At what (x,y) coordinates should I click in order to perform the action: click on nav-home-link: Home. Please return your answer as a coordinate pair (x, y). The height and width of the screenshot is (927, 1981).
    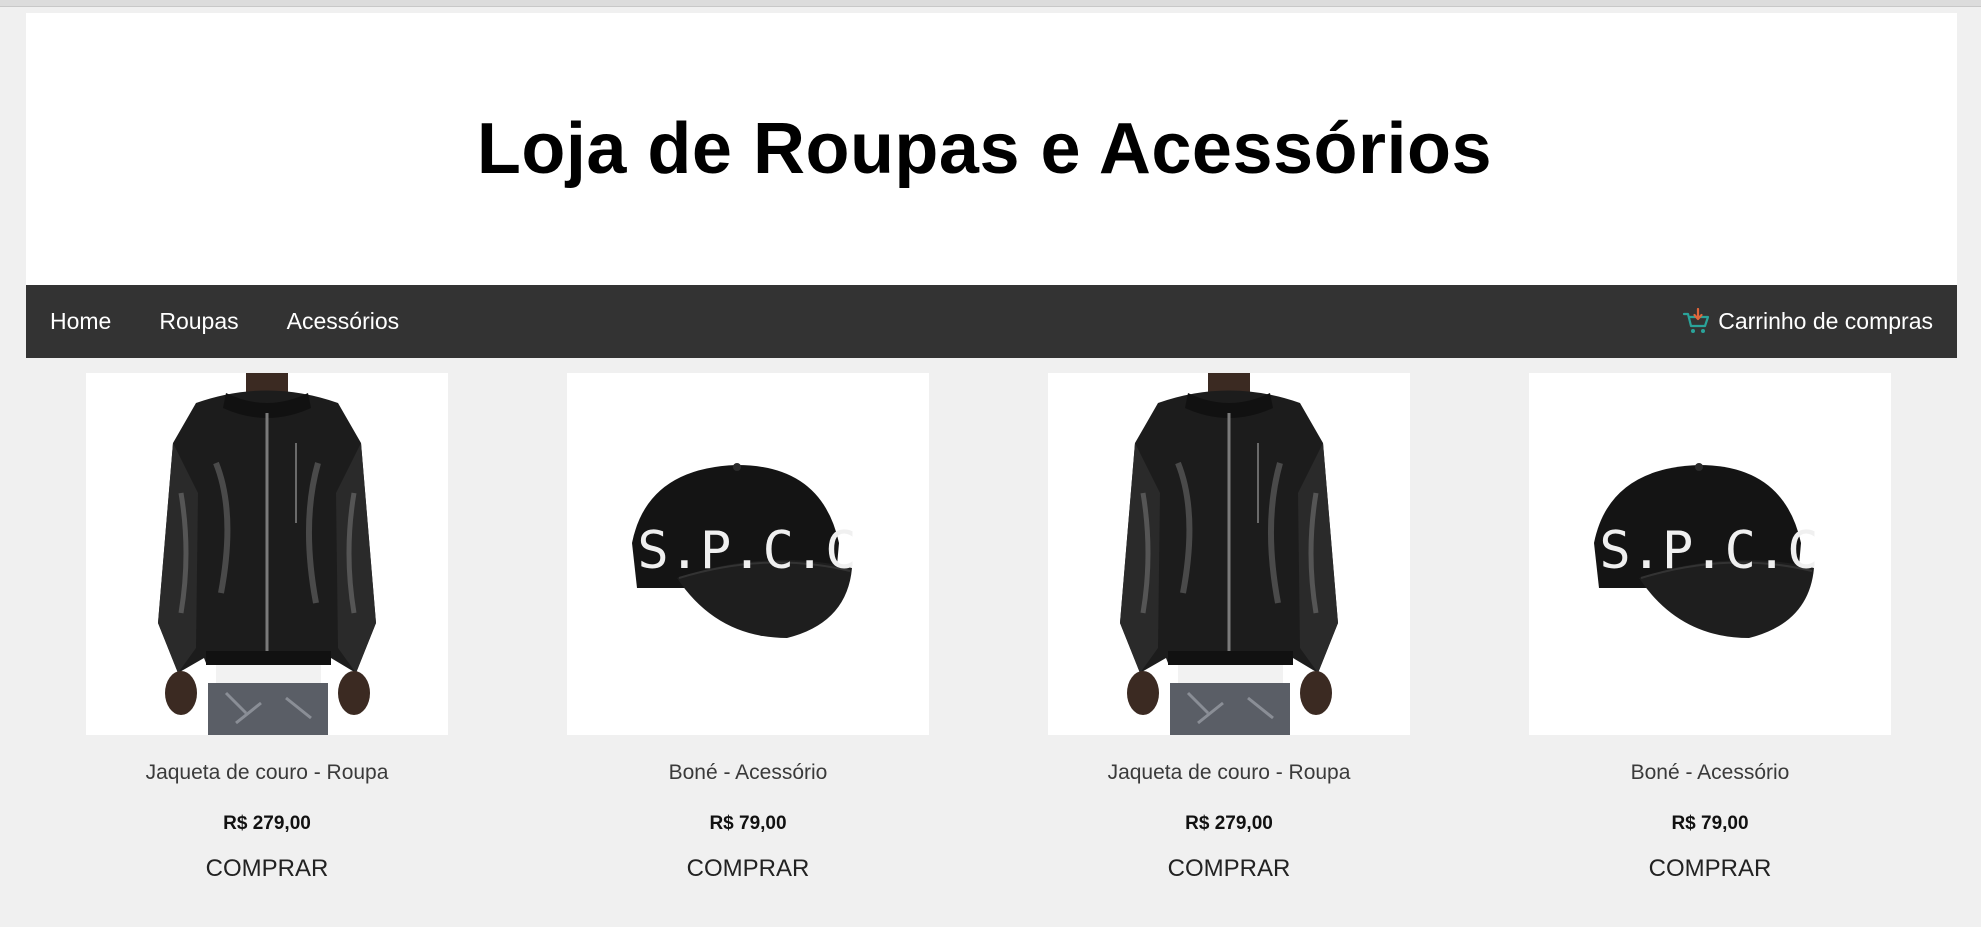
    Looking at the image, I should click on (80, 321).